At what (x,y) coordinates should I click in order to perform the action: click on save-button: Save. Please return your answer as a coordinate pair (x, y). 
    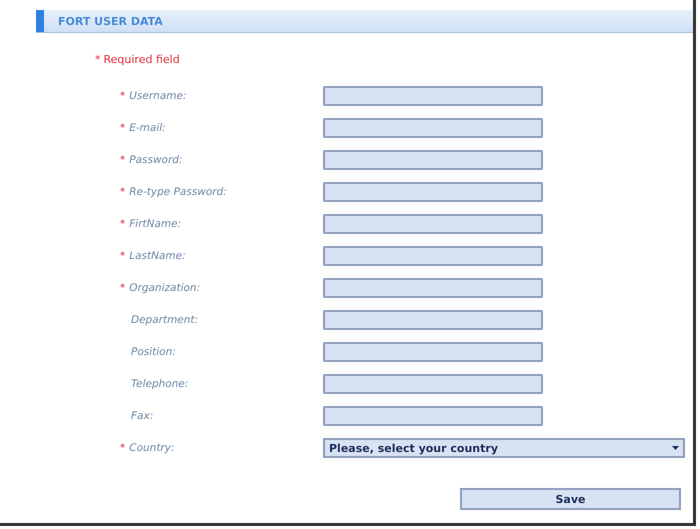
    Looking at the image, I should click on (570, 499).